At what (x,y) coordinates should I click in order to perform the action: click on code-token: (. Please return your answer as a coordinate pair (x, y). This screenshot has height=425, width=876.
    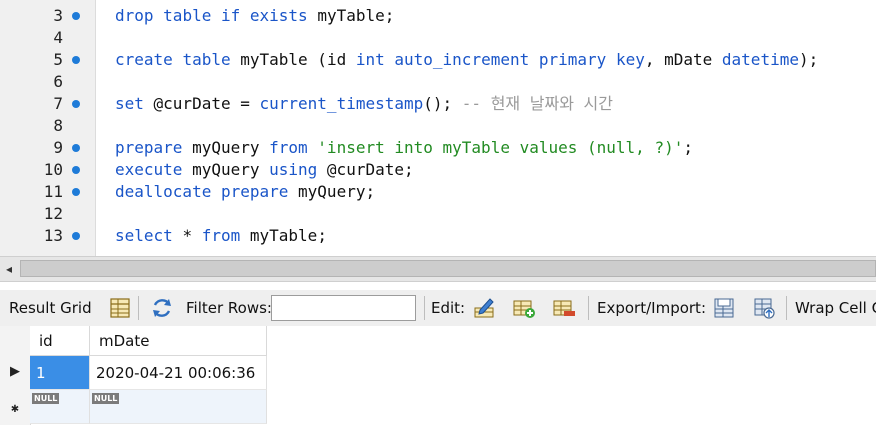
    Looking at the image, I should click on (322, 59).